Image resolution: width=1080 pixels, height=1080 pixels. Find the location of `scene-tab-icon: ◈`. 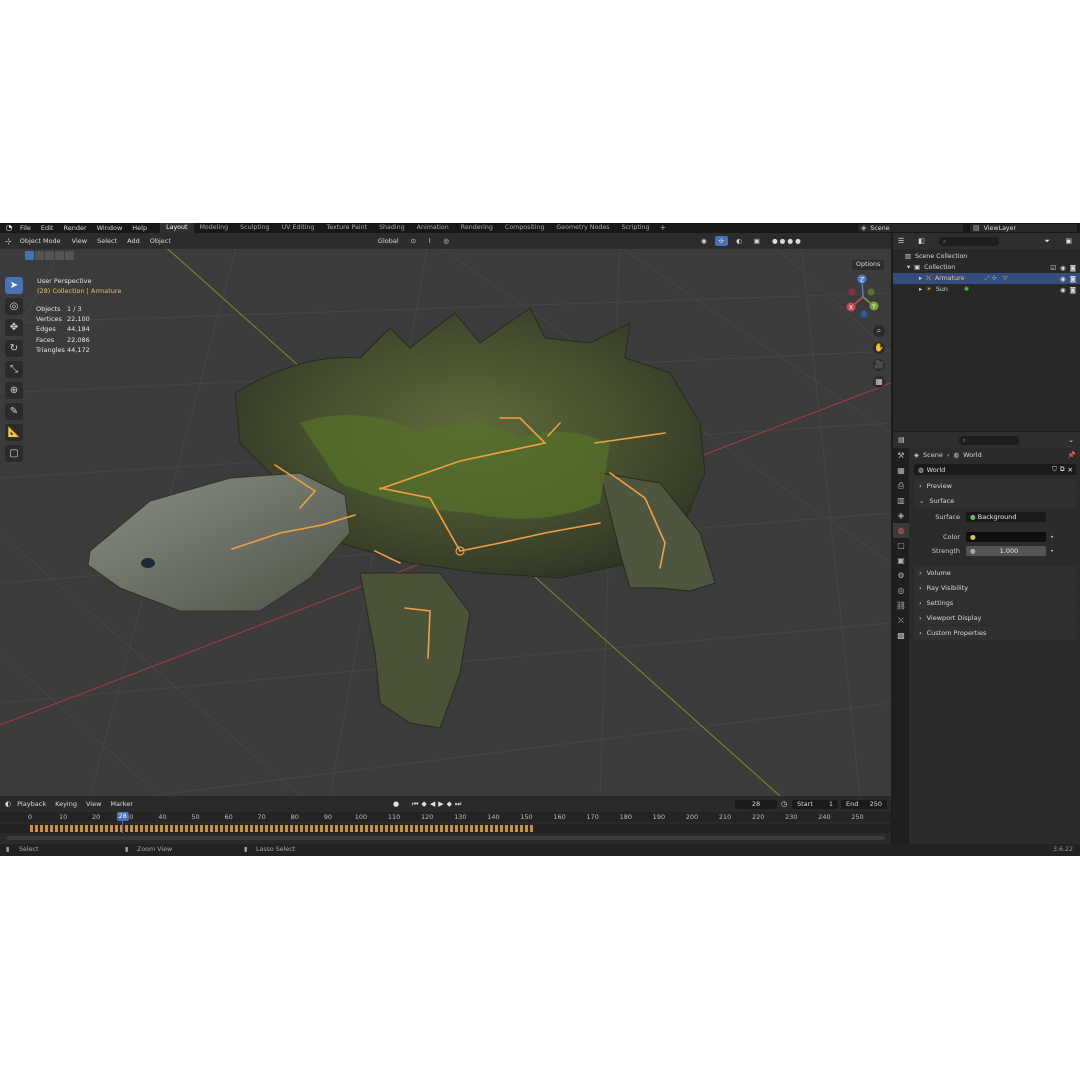

scene-tab-icon: ◈ is located at coordinates (901, 515).